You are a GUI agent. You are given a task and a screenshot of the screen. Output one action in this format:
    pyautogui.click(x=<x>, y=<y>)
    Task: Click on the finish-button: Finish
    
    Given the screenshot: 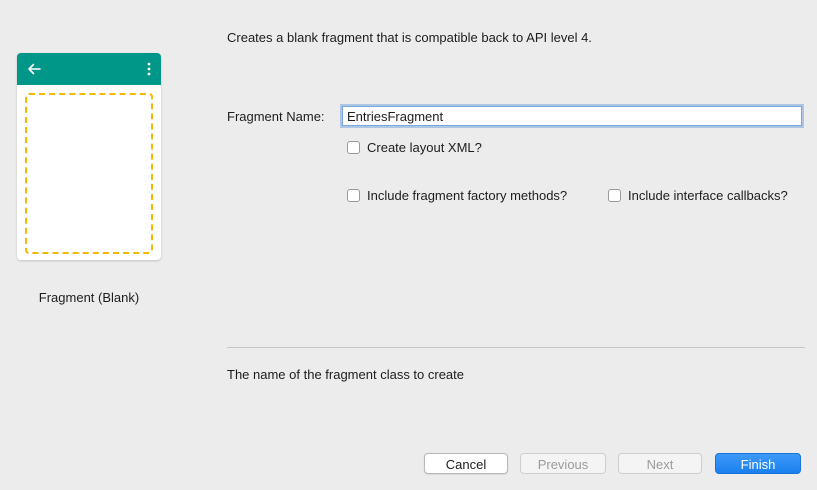 What is the action you would take?
    pyautogui.click(x=758, y=463)
    